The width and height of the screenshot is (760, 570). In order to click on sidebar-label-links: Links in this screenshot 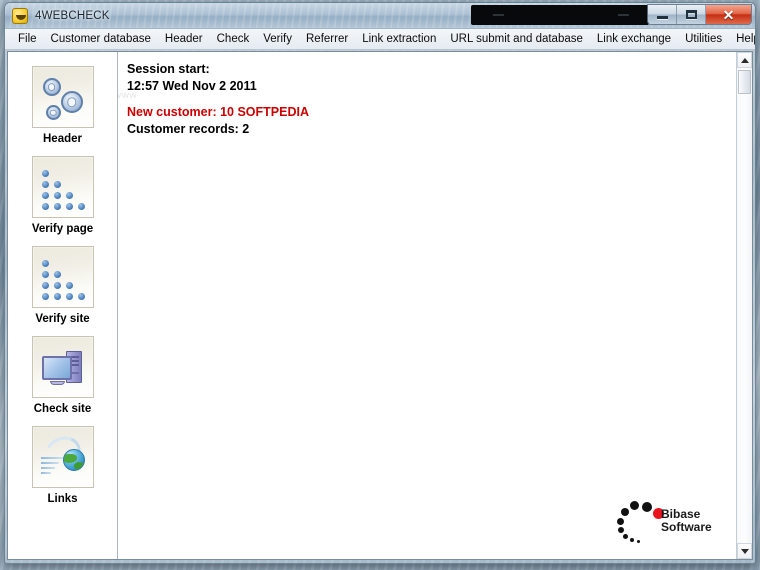, I will do `click(62, 499)`.